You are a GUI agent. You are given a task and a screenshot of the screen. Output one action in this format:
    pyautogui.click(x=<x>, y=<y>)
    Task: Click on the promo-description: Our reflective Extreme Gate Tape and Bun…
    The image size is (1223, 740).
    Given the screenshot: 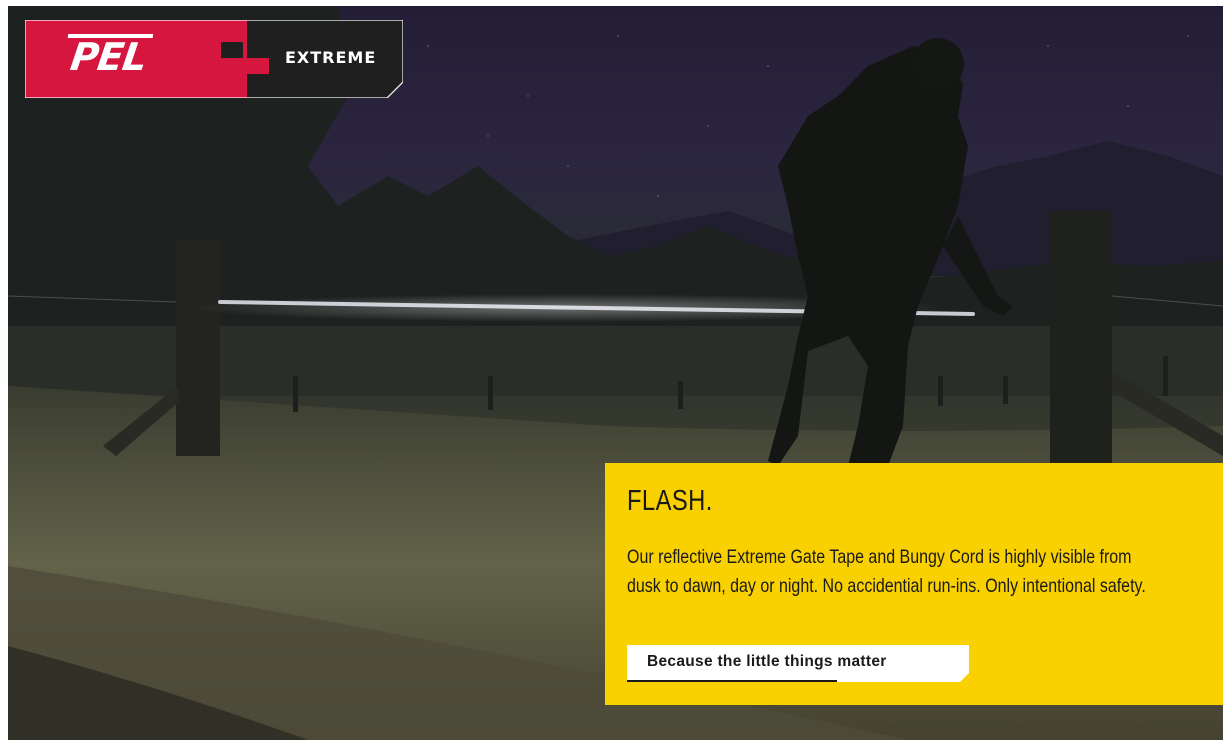 What is the action you would take?
    pyautogui.click(x=886, y=571)
    